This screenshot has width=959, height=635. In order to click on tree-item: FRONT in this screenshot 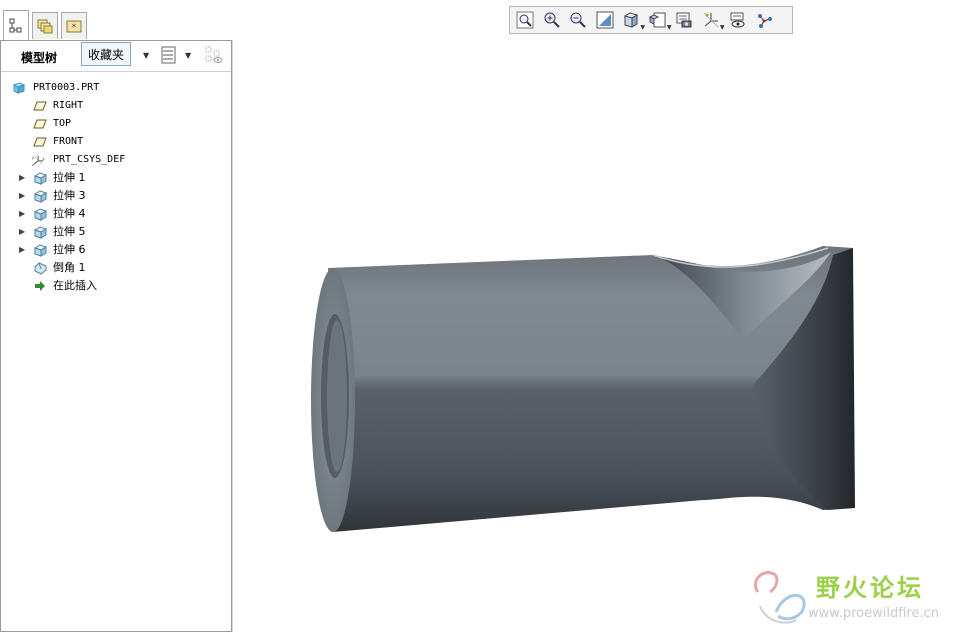, I will do `click(116, 142)`.